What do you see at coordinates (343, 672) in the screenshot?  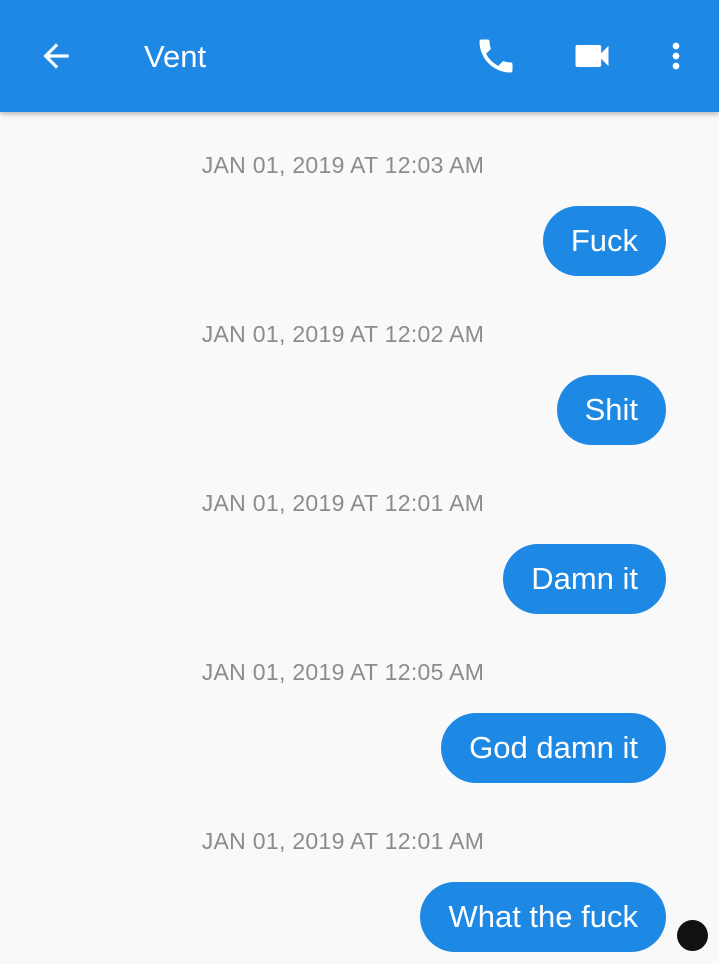 I see `message-timestamp: JAN 01, 2019 AT 12:05 AM` at bounding box center [343, 672].